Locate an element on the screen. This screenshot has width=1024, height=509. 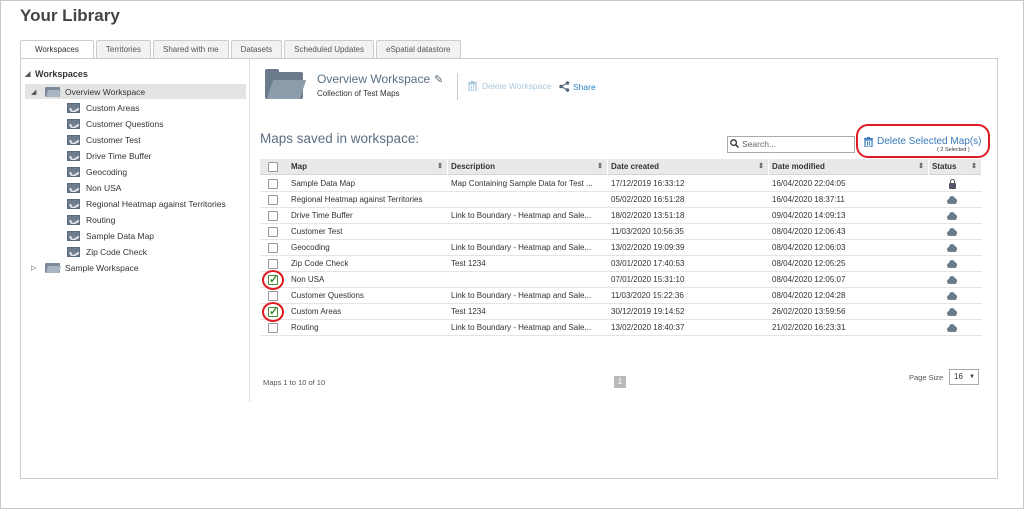
tree-map-label: Sample Data Map is located at coordinates (120, 236).